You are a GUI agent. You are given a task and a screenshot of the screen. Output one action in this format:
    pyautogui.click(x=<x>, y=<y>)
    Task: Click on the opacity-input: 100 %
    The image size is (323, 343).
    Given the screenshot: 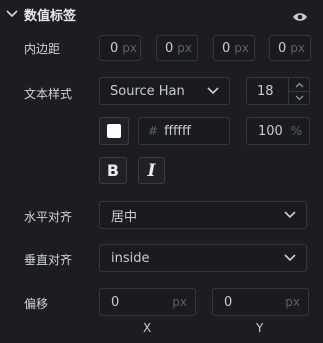 What is the action you would take?
    pyautogui.click(x=278, y=131)
    